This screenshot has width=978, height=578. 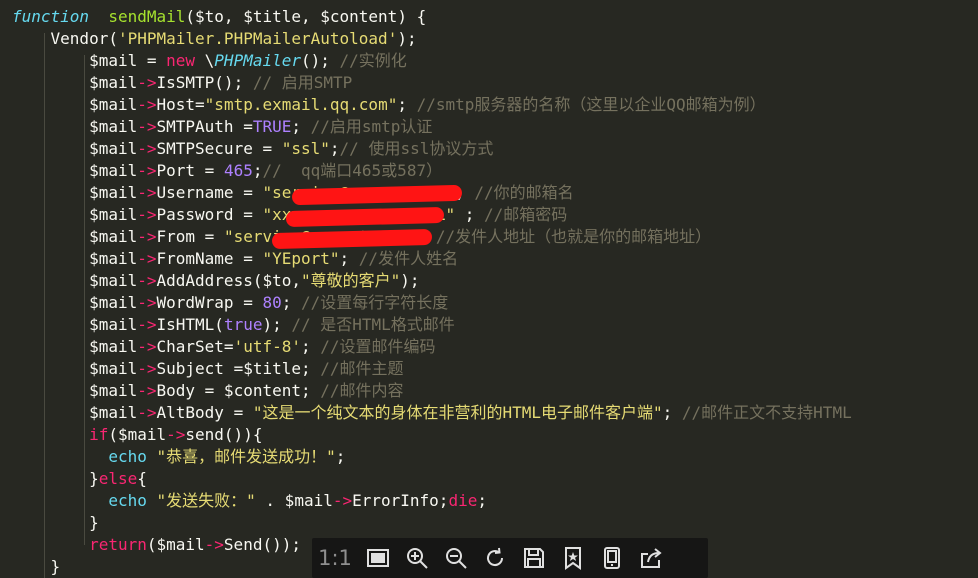 I want to click on code-token: //邮箱密码, so click(x=526, y=214).